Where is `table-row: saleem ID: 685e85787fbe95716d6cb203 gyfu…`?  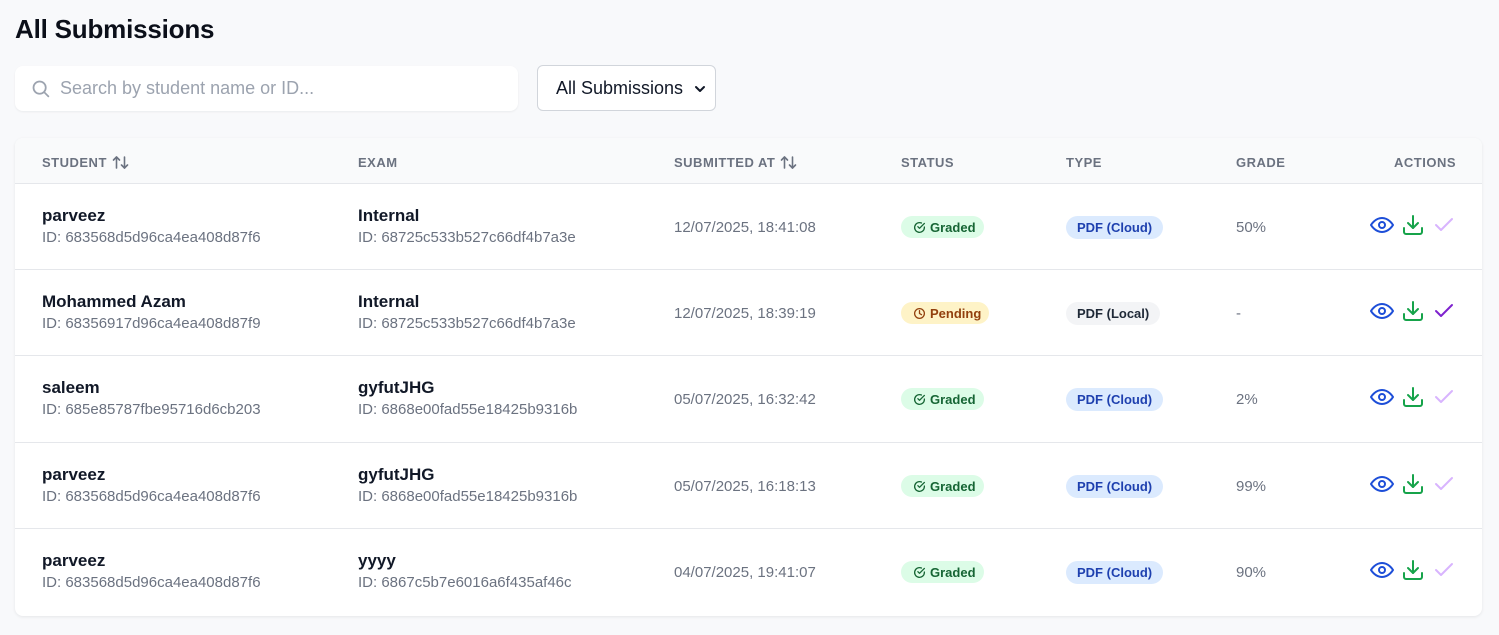
table-row: saleem ID: 685e85787fbe95716d6cb203 gyfu… is located at coordinates (748, 398).